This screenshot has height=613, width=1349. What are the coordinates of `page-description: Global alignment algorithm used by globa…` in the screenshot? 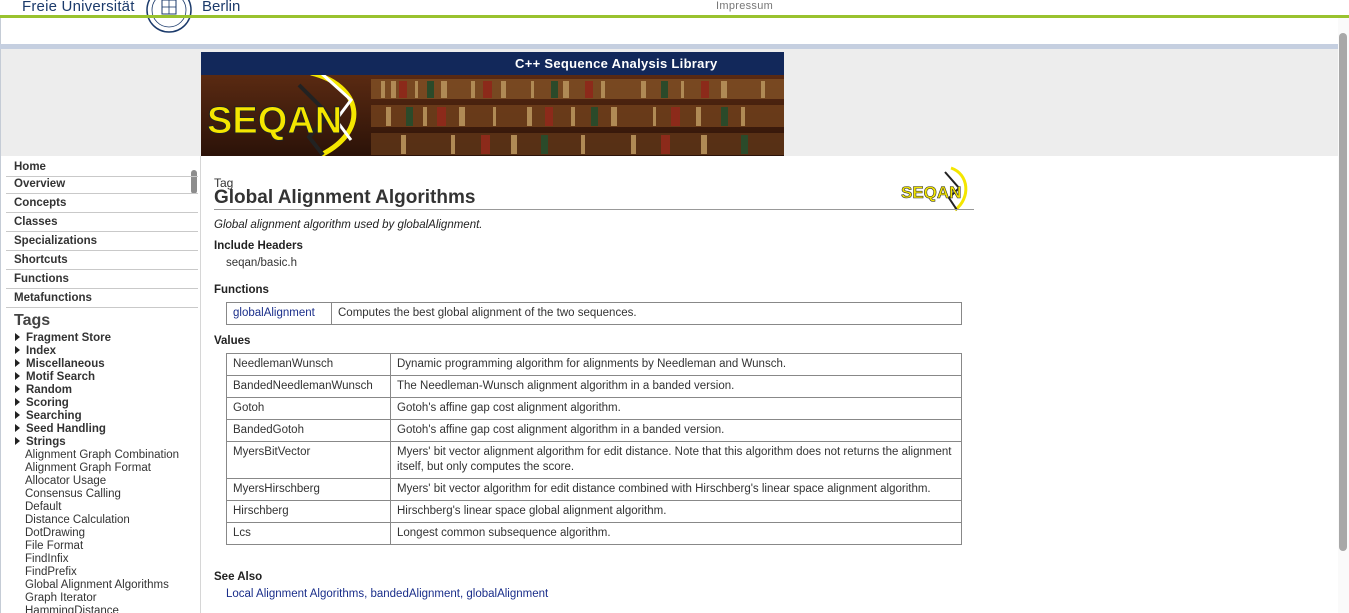 It's located at (348, 225).